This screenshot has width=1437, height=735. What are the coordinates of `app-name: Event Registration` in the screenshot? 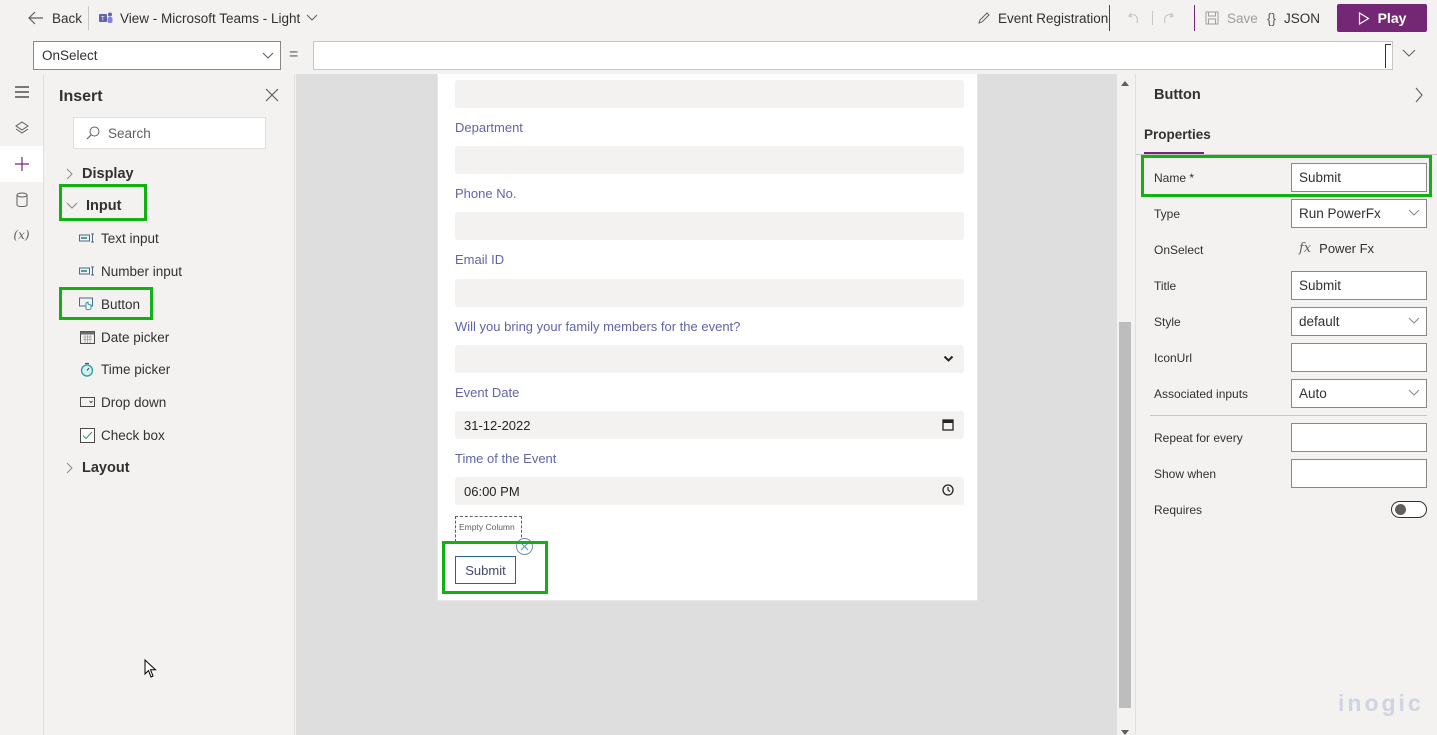 It's located at (1053, 18).